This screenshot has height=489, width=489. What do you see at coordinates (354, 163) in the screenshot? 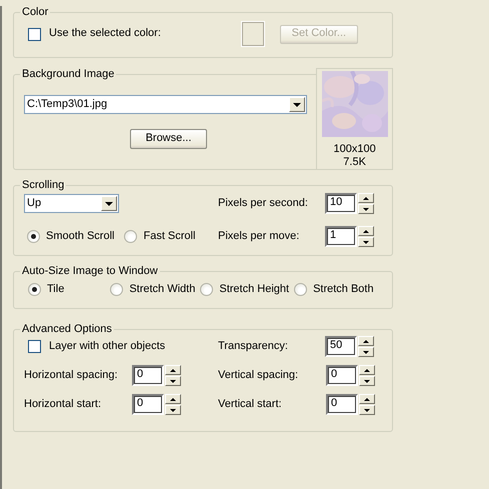
I see `file-size: 7.5K` at bounding box center [354, 163].